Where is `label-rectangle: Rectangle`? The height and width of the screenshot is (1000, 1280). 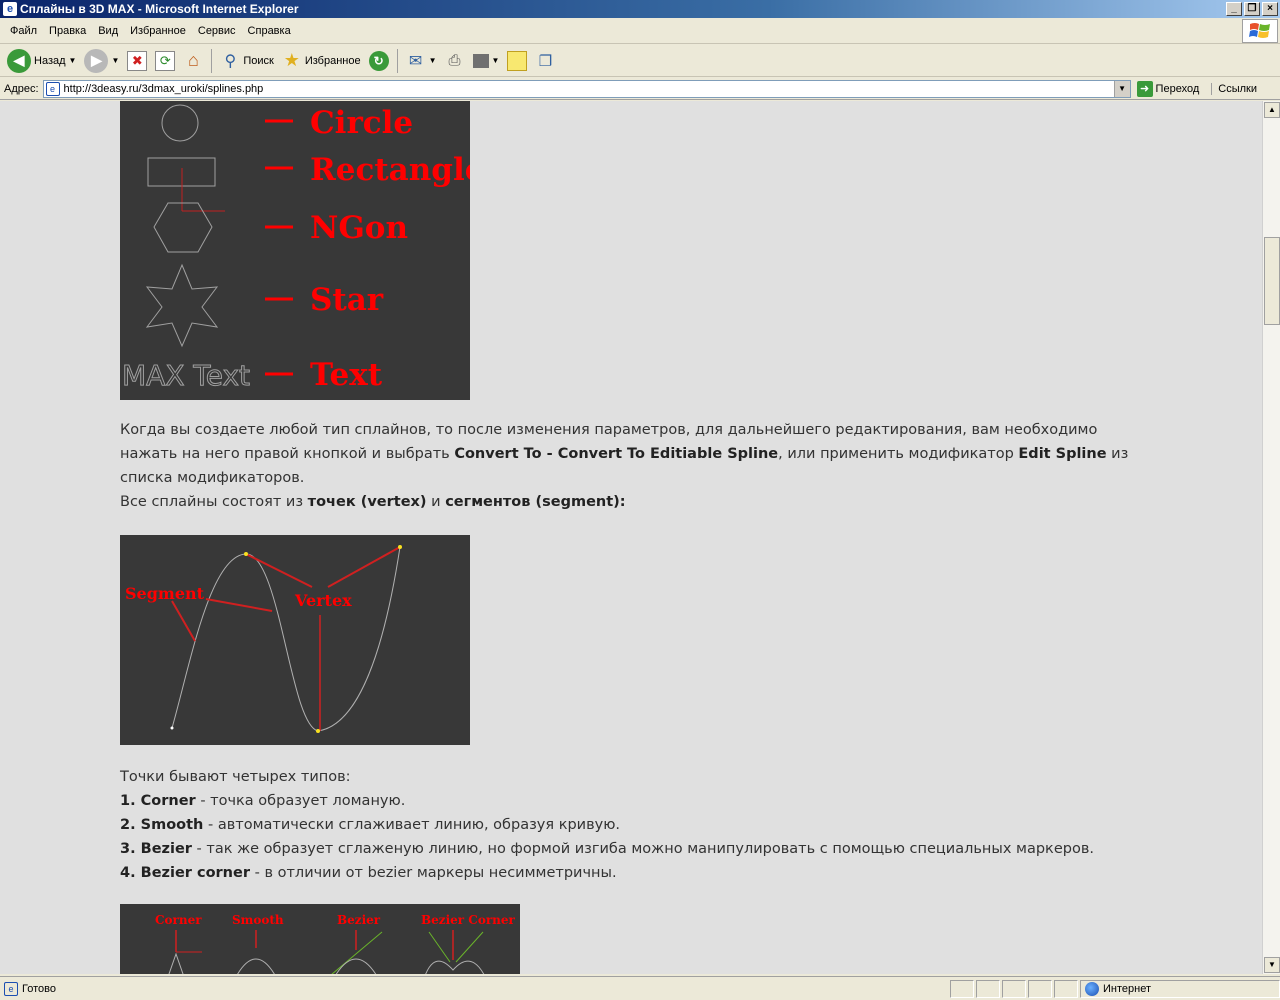 label-rectangle: Rectangle is located at coordinates (390, 170).